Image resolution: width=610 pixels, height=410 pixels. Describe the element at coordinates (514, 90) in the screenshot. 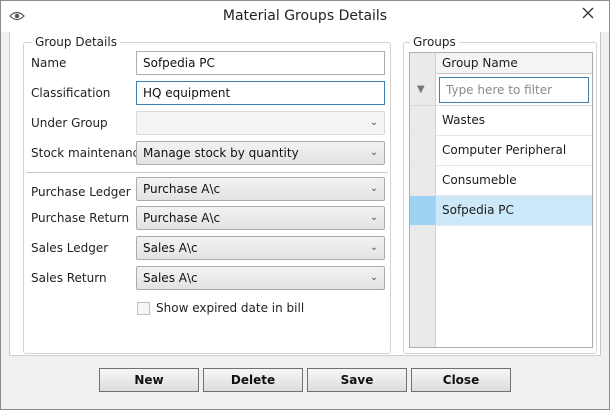

I see `group-filter-input: Type here to filter` at that location.